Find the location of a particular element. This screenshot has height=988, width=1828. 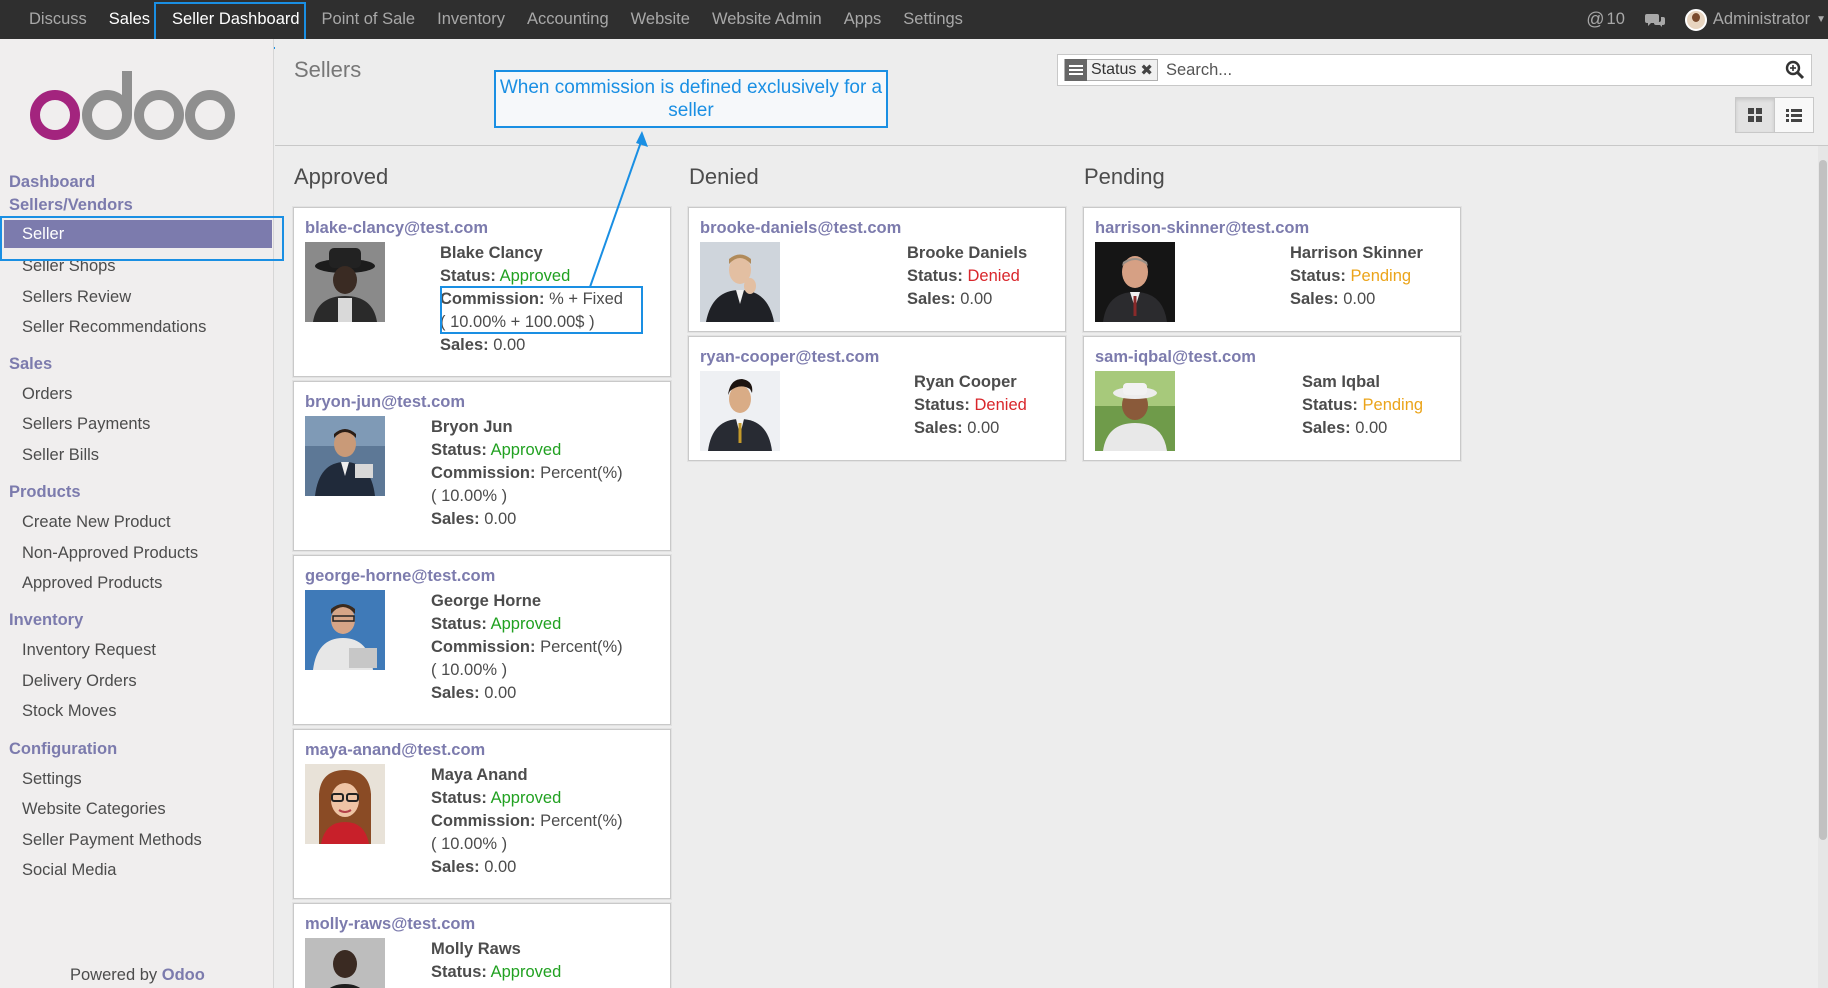

list-view-button is located at coordinates (1794, 115).